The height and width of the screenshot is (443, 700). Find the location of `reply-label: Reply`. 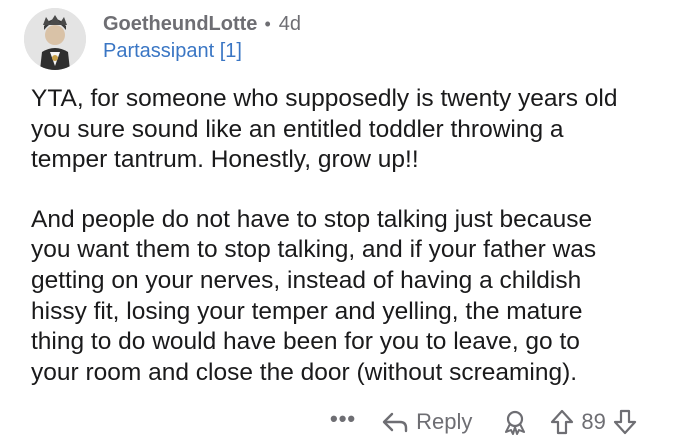

reply-label: Reply is located at coordinates (444, 421).